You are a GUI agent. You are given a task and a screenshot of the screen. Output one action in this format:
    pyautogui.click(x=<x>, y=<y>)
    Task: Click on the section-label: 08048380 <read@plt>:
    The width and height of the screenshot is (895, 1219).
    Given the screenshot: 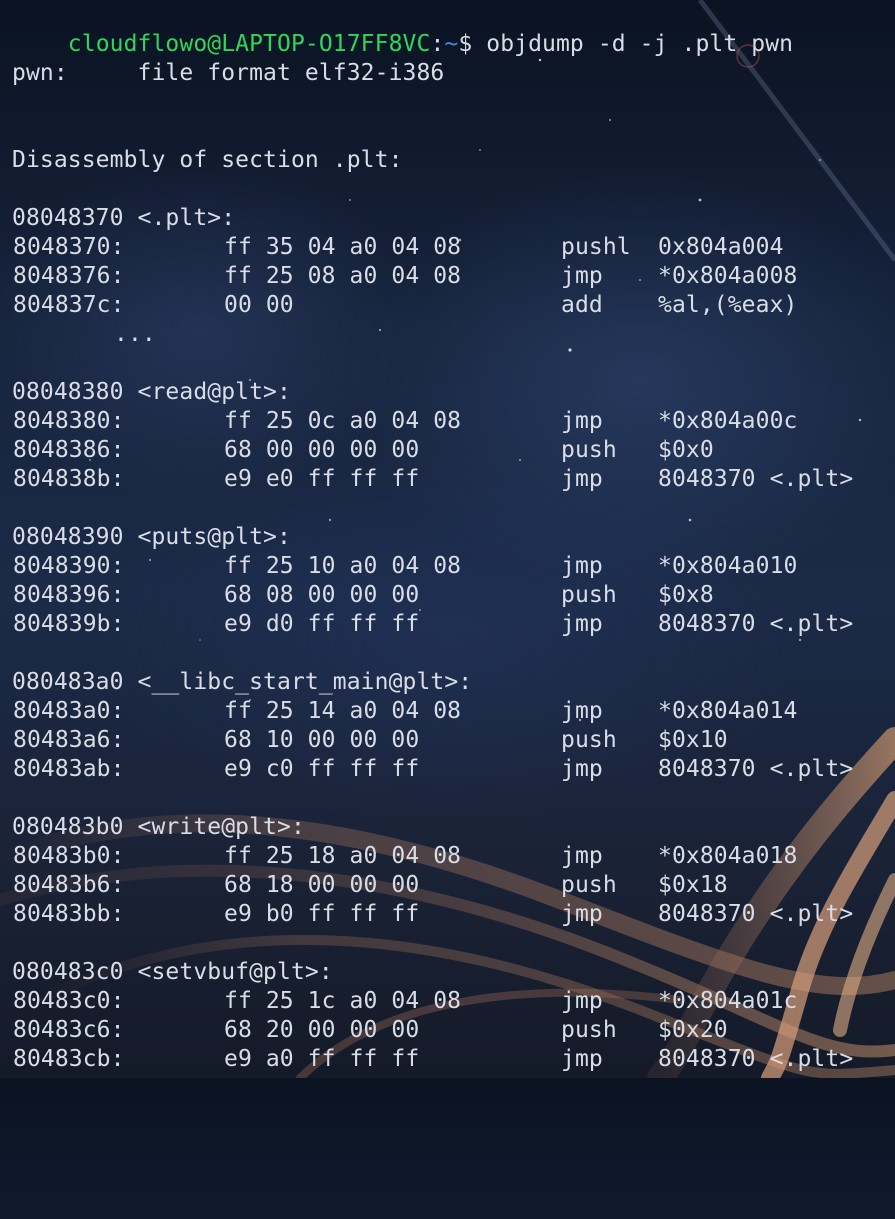 What is the action you would take?
    pyautogui.click(x=151, y=392)
    